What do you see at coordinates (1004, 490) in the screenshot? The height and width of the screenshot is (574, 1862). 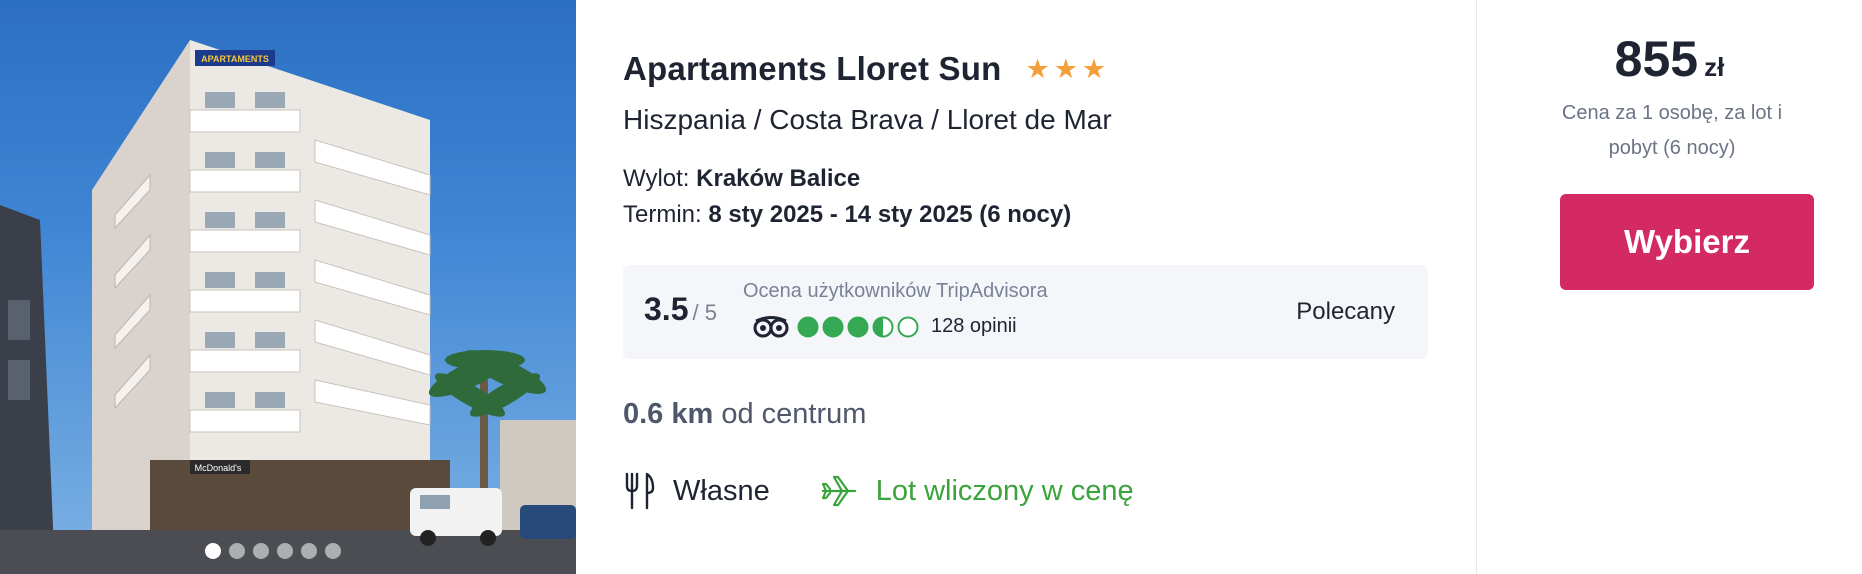 I see `flight-included-label: Lot wliczony w cenę` at bounding box center [1004, 490].